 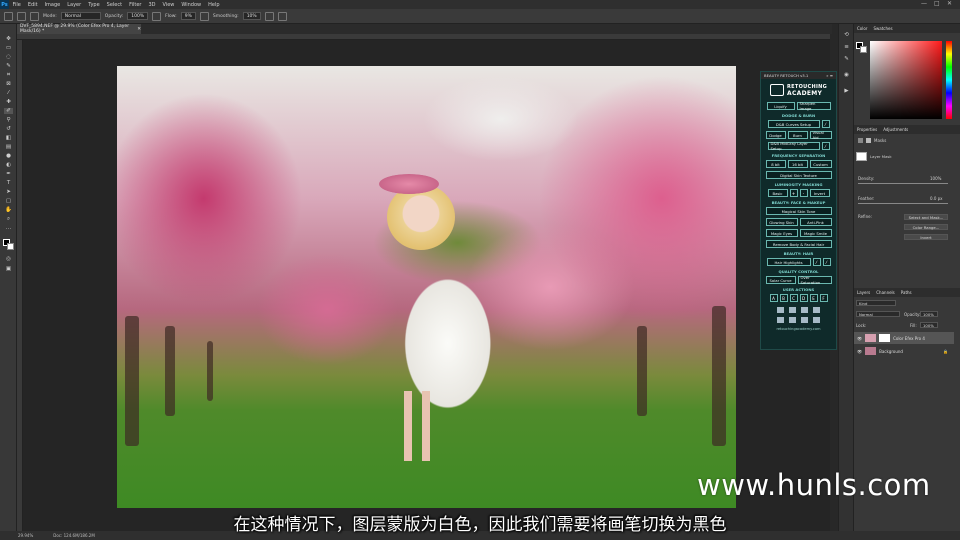 What do you see at coordinates (904, 351) in the screenshot?
I see `layer-row: 👁 Background 🔒` at bounding box center [904, 351].